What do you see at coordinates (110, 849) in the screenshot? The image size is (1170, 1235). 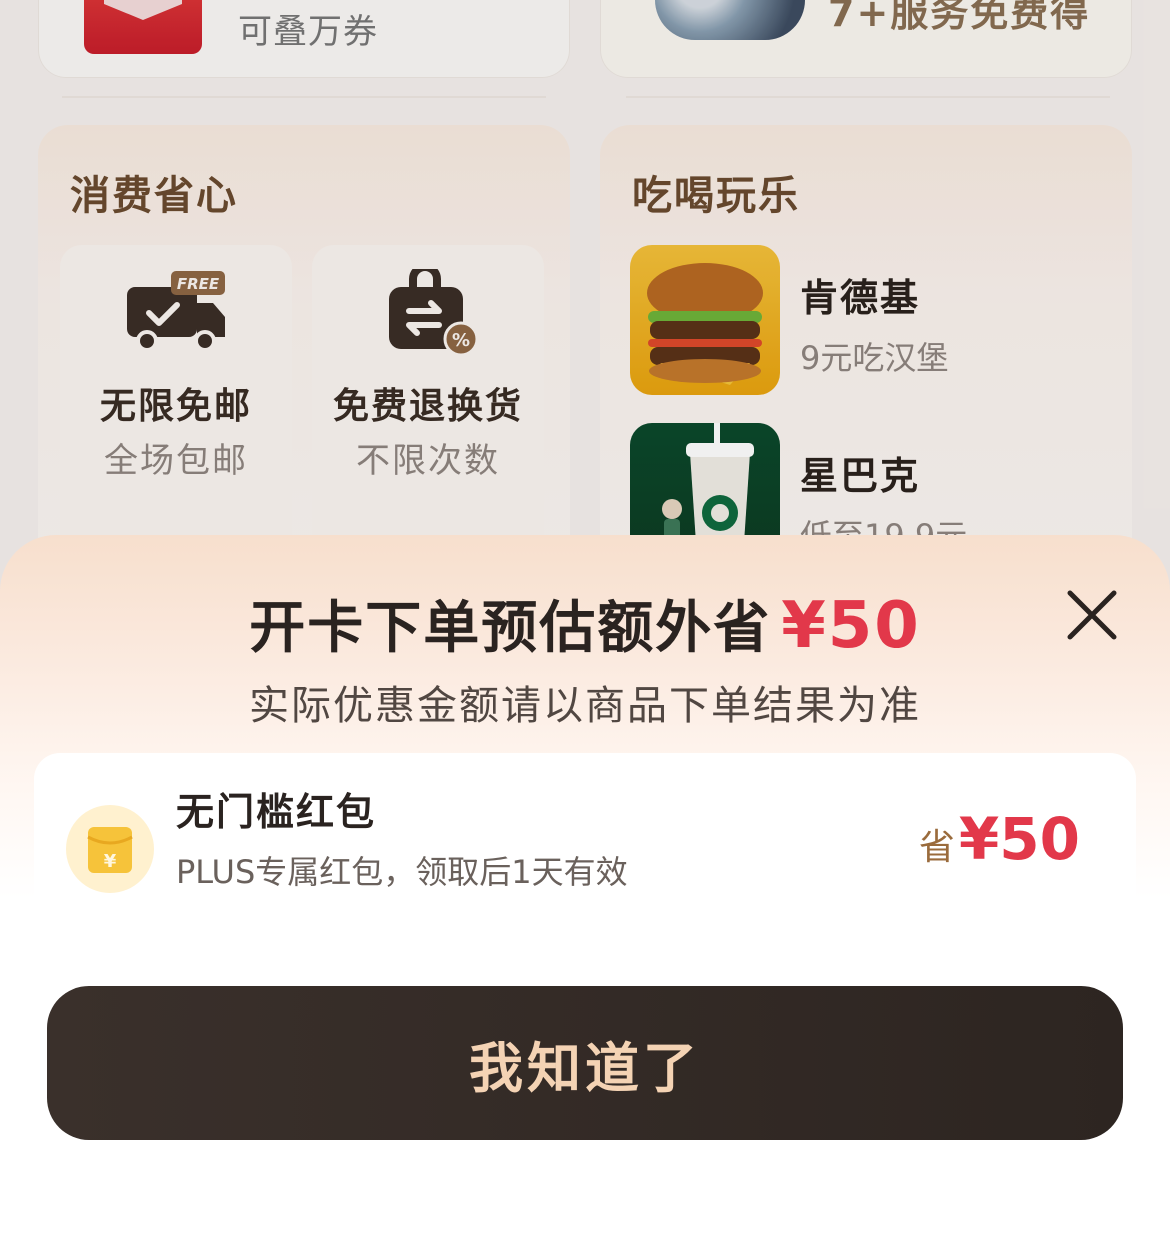 I see `red-envelope-icon: ¥` at bounding box center [110, 849].